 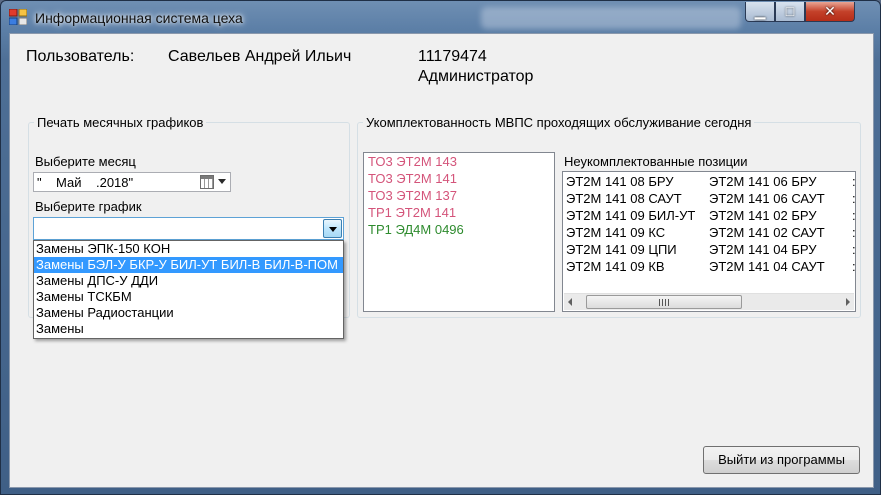 I want to click on horizontal-scrollbar, so click(x=709, y=301).